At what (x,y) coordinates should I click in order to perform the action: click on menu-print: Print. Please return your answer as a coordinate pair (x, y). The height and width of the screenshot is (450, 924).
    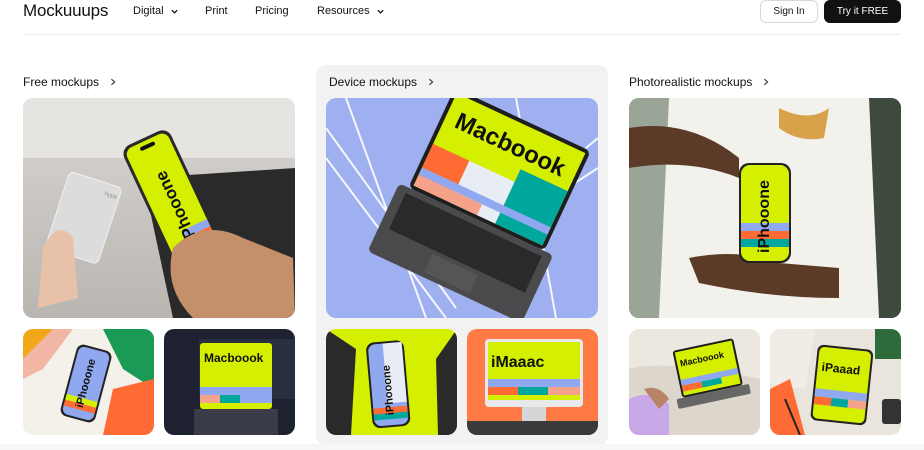
    Looking at the image, I should click on (230, 11).